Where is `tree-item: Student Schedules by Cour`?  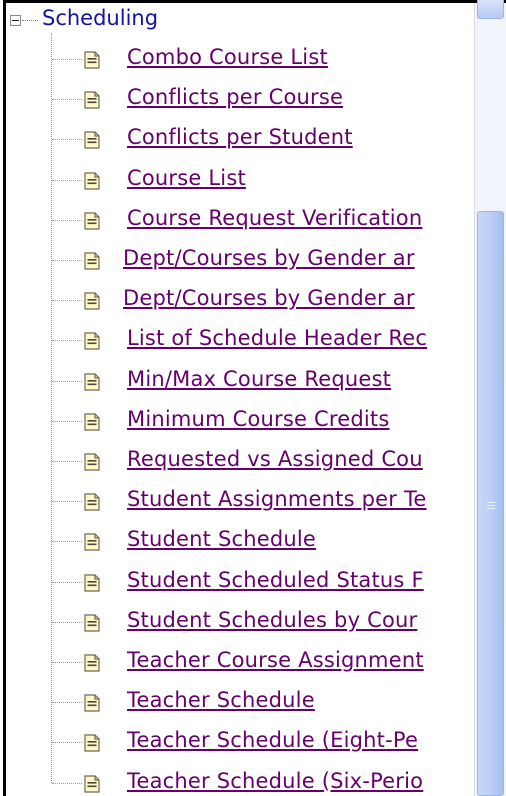
tree-item: Student Schedules by Cour is located at coordinates (240, 623).